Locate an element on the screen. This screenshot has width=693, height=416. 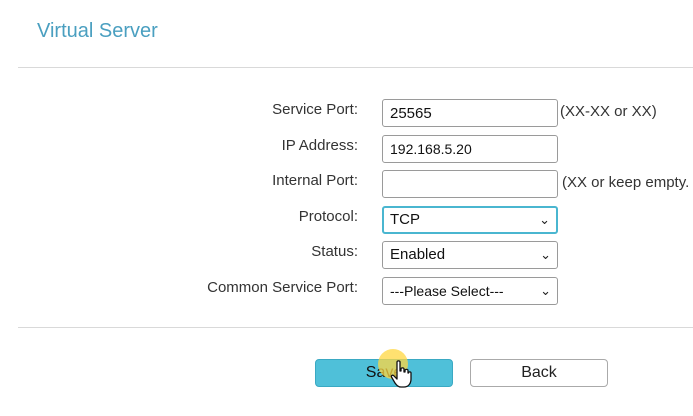
ip-address-label: IP Address: is located at coordinates (319, 145).